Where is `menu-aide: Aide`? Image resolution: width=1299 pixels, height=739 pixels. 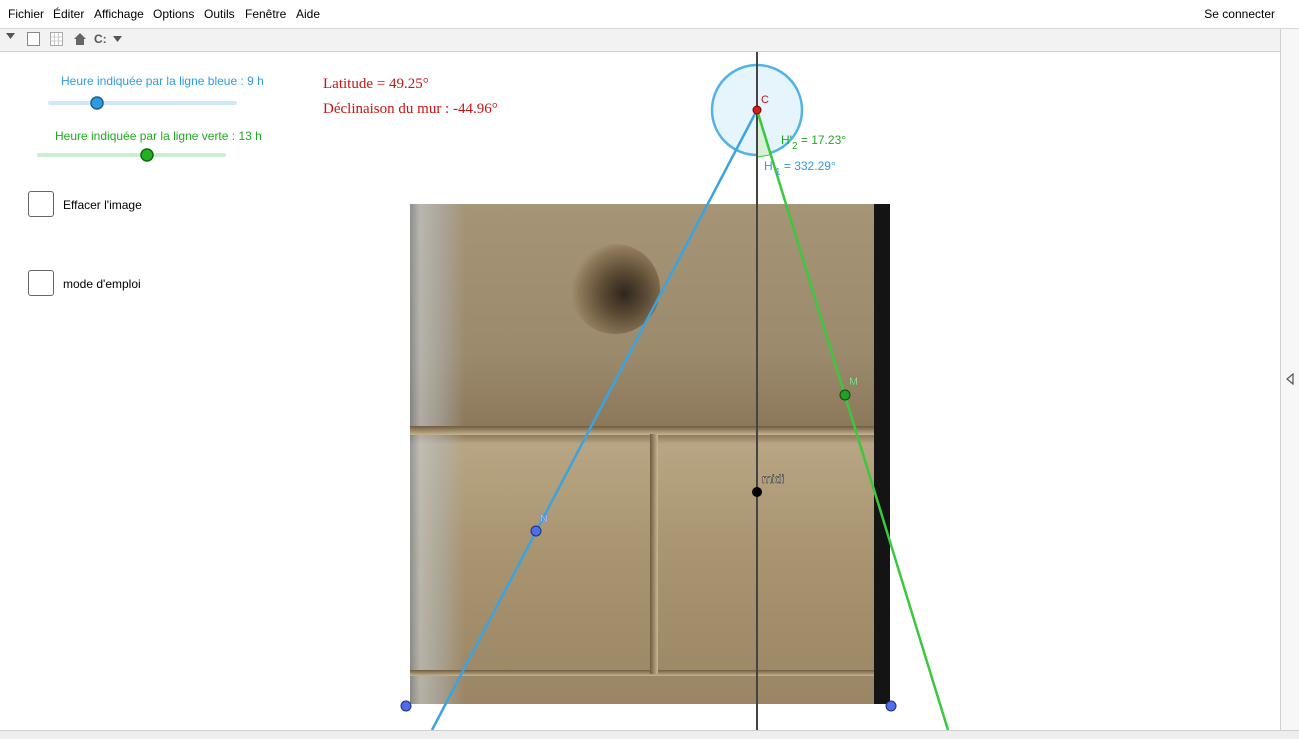
menu-aide: Aide is located at coordinates (308, 14).